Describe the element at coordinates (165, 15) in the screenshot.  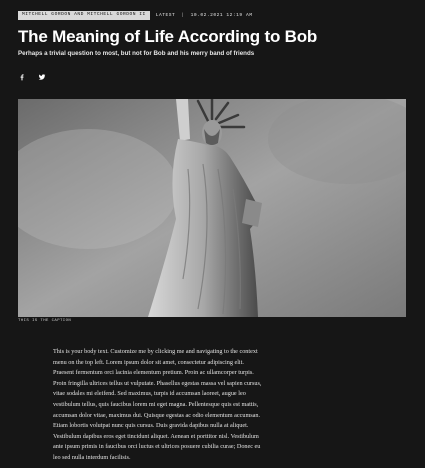
I see `section-label: LATEST` at that location.